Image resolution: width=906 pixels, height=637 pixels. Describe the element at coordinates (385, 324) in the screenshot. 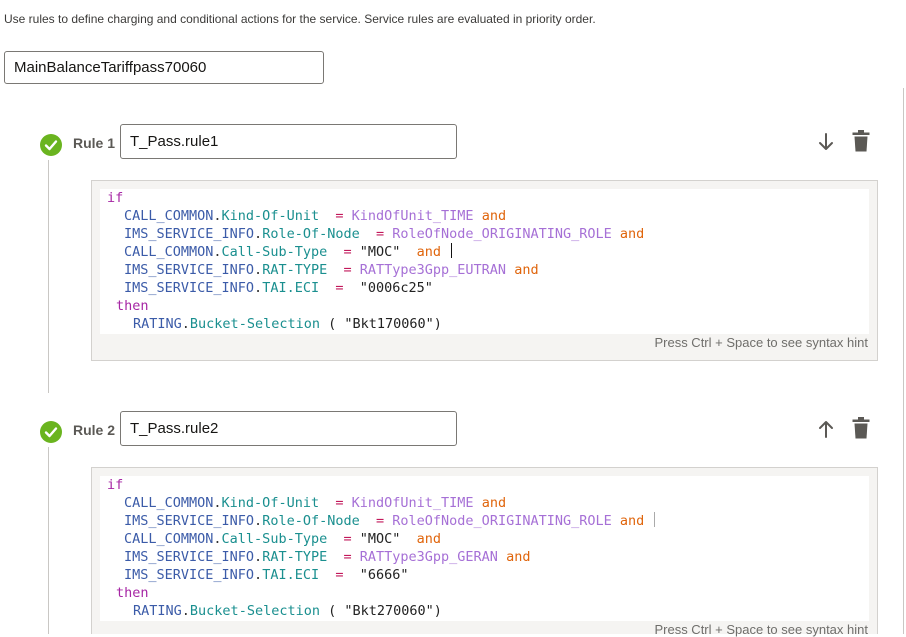

I see `action-argument: ( "Bkt170060")` at that location.